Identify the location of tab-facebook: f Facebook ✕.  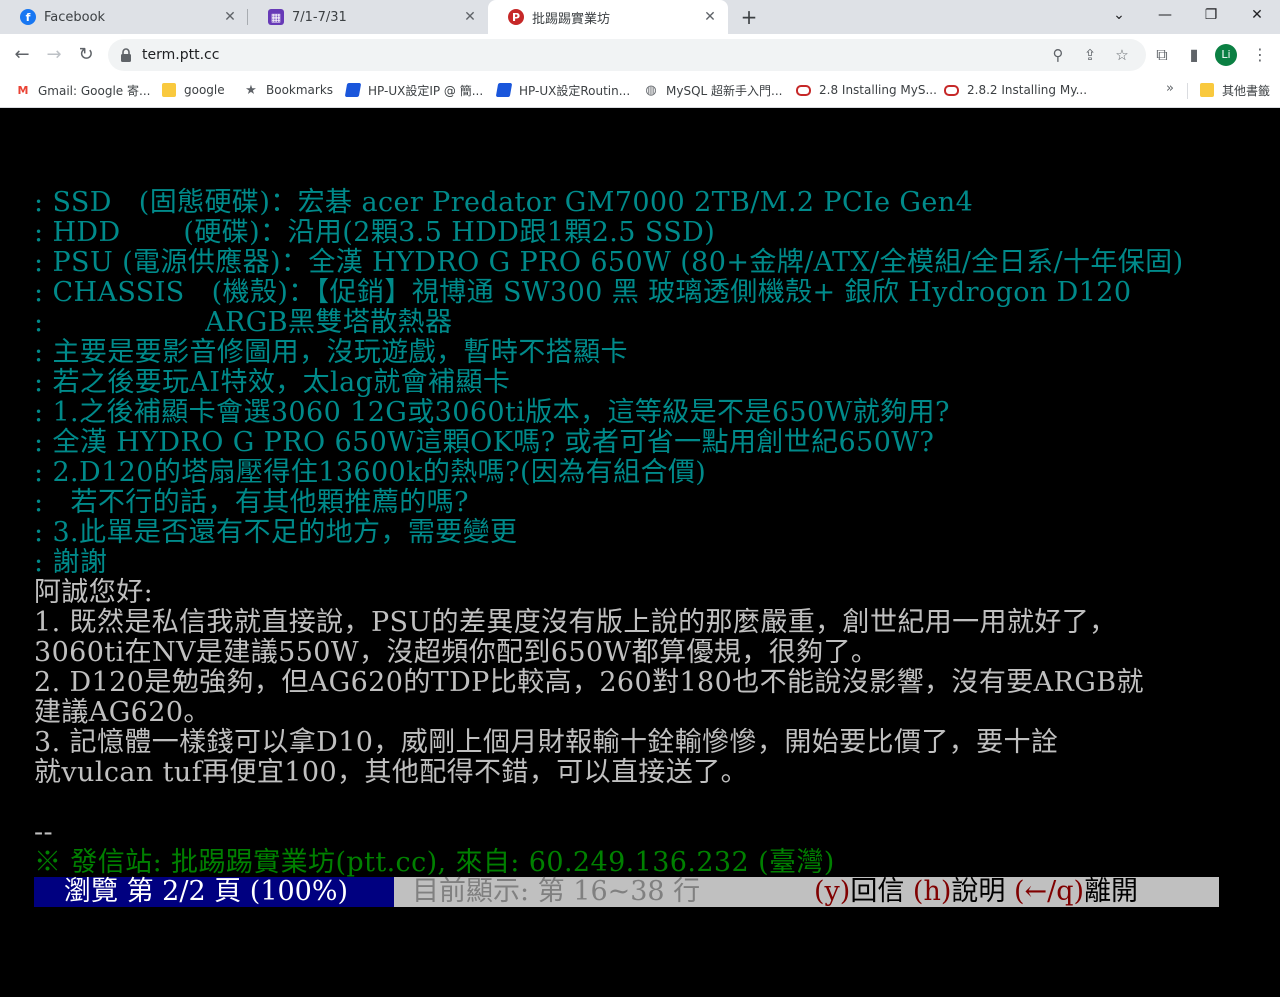
(124, 17).